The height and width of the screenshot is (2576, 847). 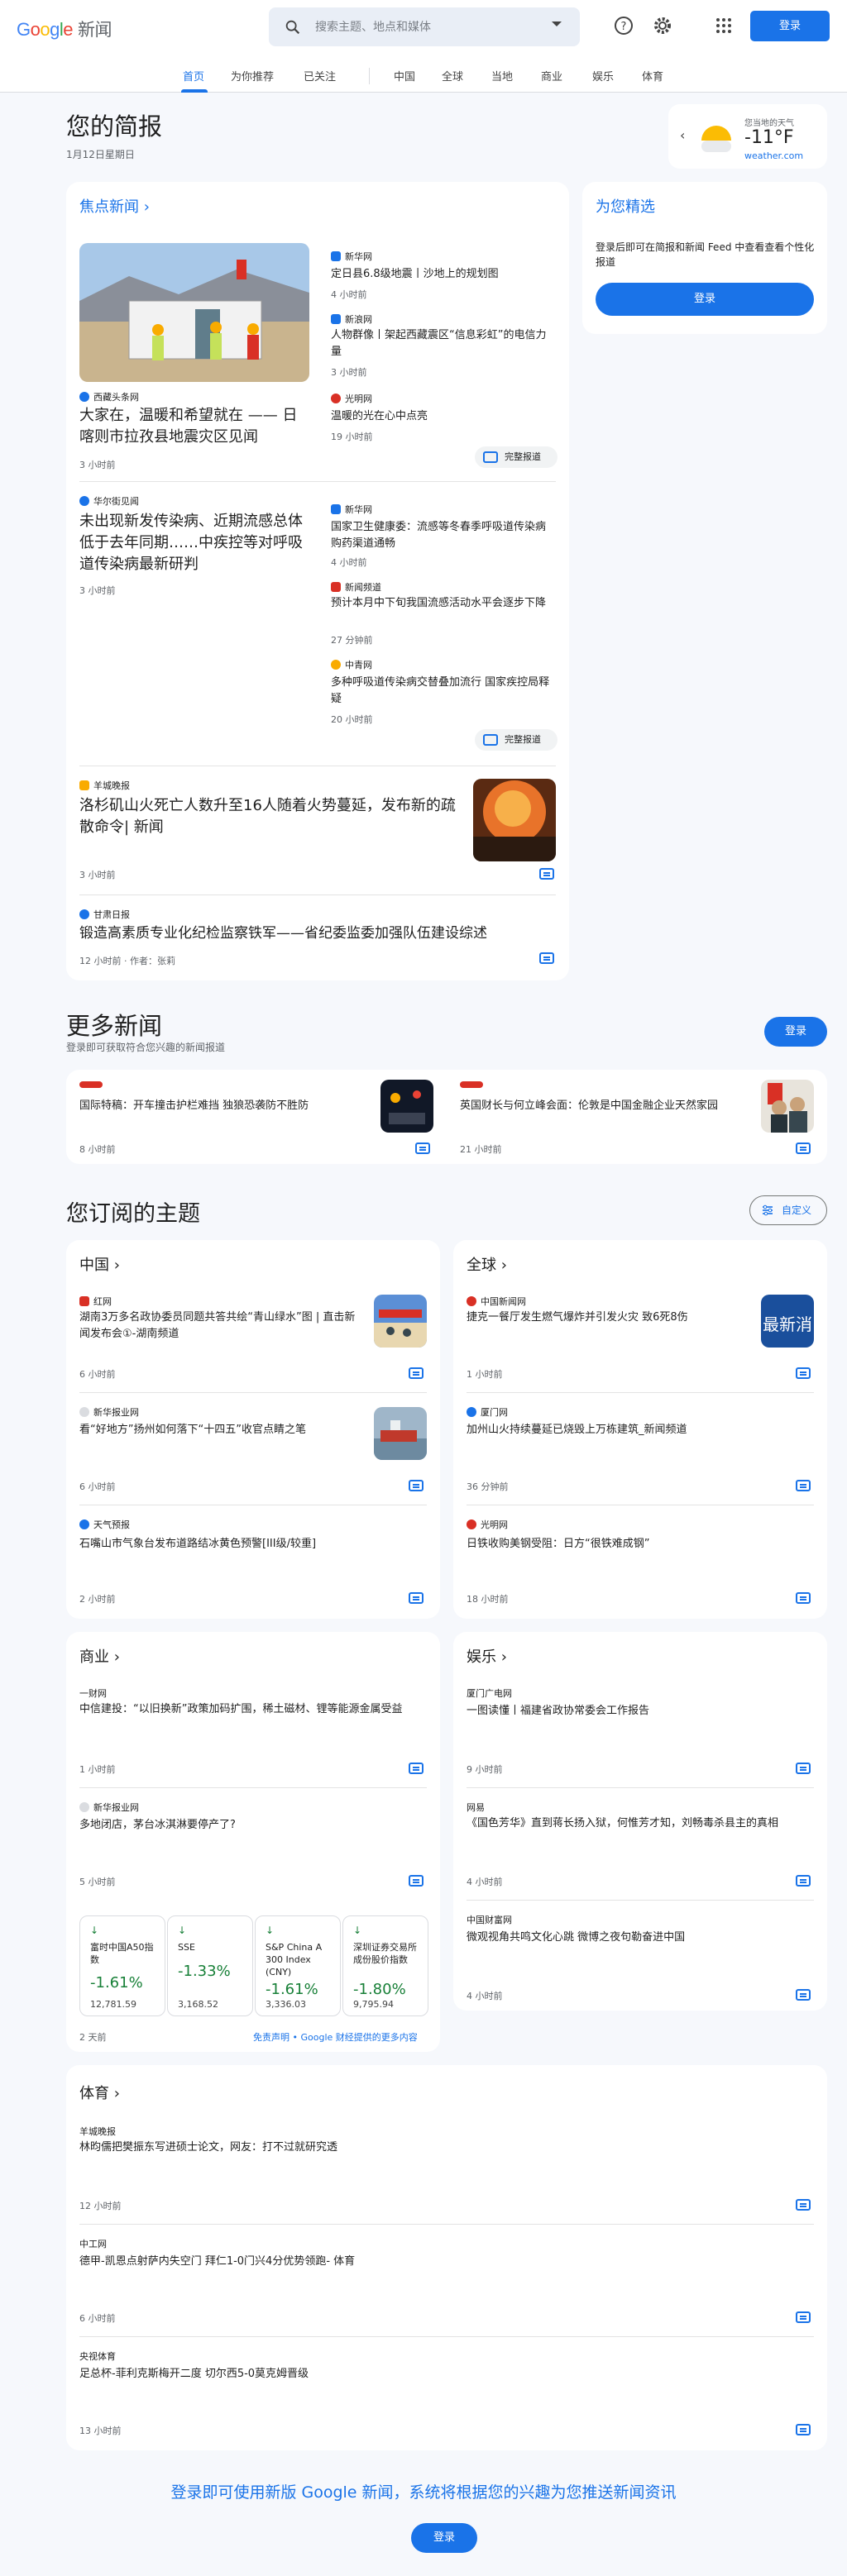 I want to click on side-headline: 多种呼吸道传染病交替叠加流行 国家疾控局释疑, so click(x=443, y=691).